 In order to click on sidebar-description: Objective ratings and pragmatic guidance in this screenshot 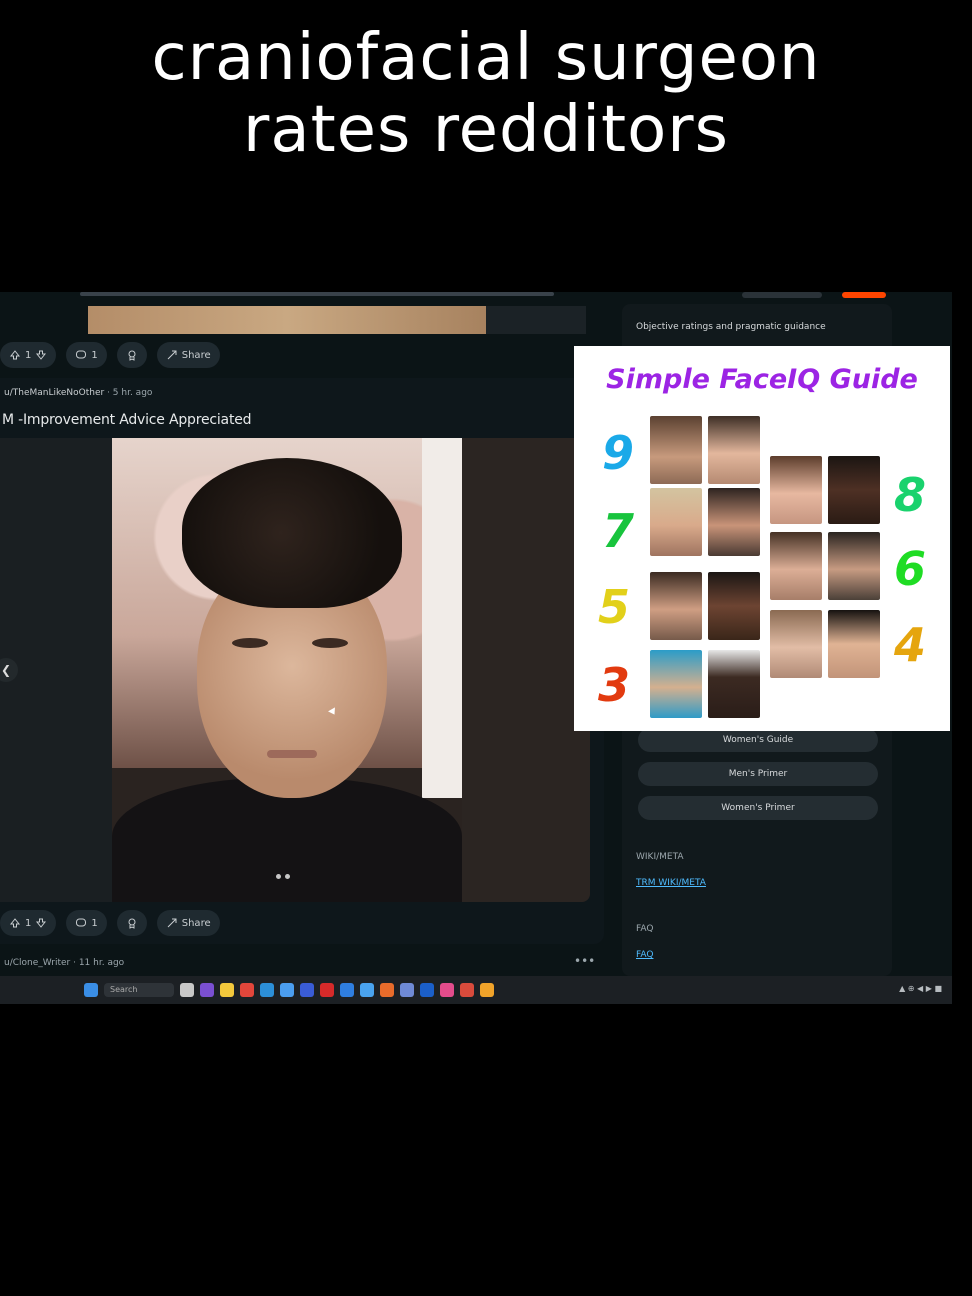, I will do `click(731, 327)`.